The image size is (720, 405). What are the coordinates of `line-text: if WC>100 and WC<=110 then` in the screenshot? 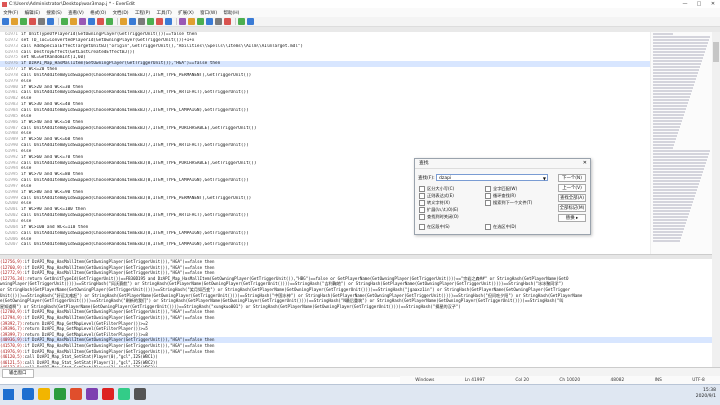 It's located at (55, 227).